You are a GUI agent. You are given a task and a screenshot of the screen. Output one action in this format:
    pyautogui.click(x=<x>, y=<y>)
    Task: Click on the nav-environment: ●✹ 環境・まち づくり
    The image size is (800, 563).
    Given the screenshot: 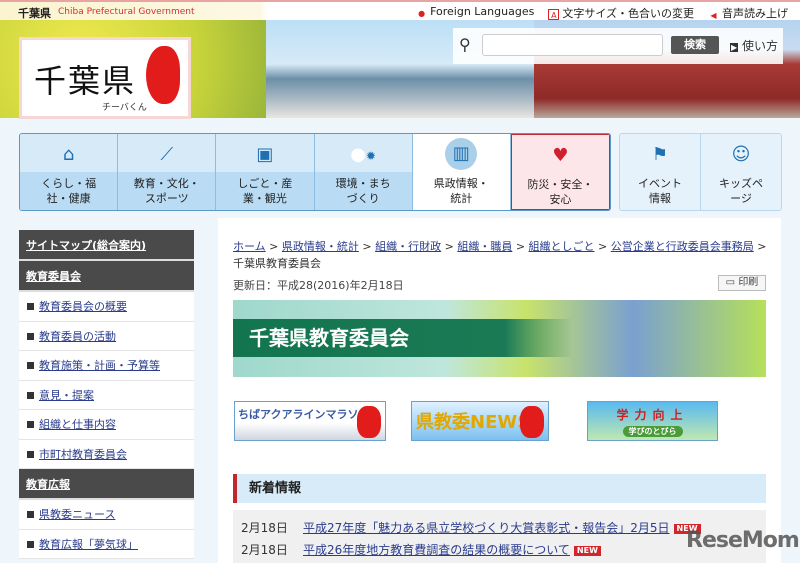 What is the action you would take?
    pyautogui.click(x=363, y=172)
    